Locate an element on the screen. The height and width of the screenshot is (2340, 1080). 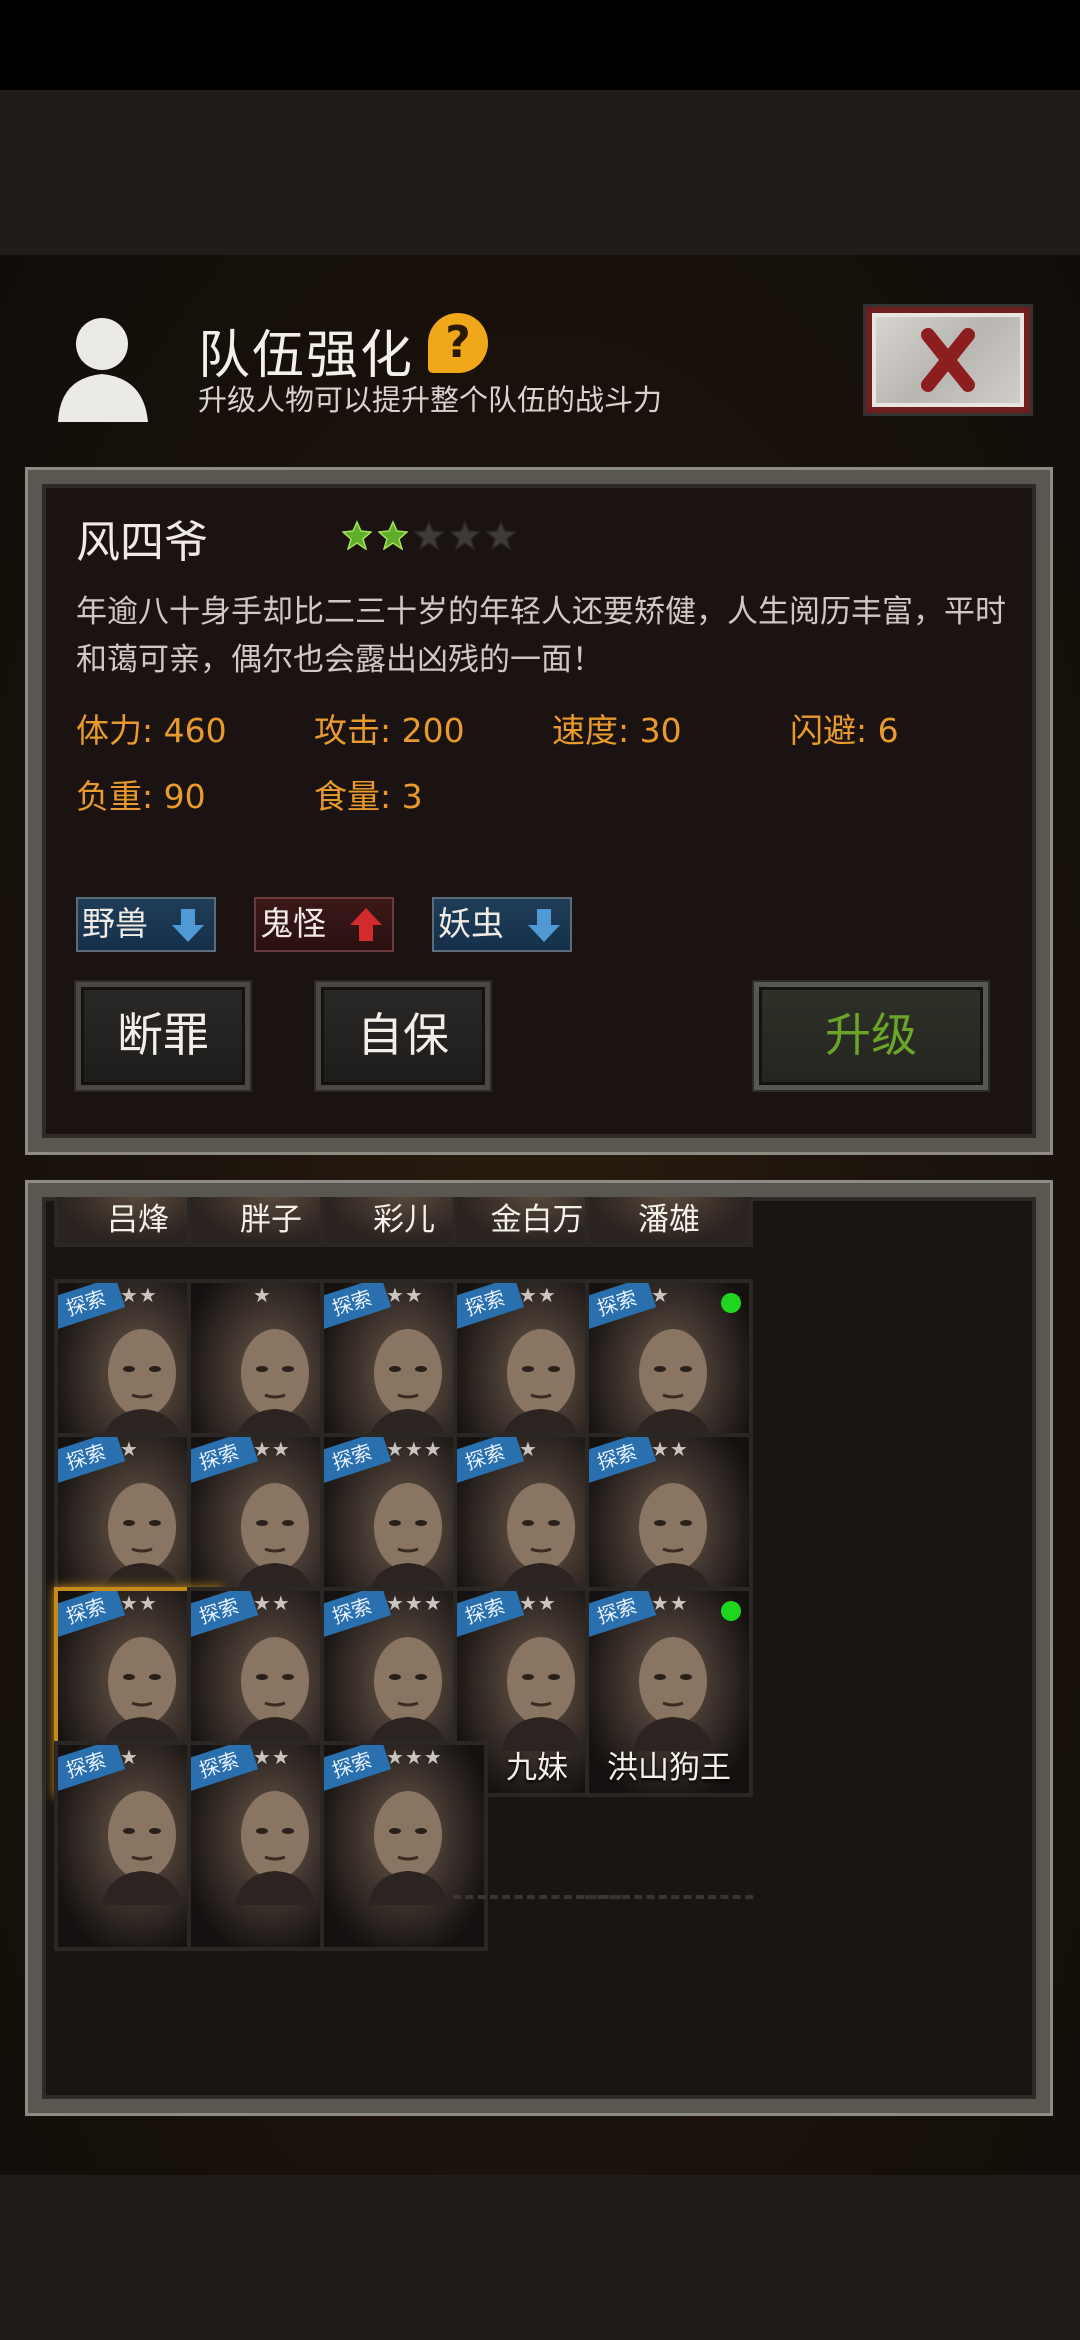
tag-ghost: 鬼怪 is located at coordinates (324, 924).